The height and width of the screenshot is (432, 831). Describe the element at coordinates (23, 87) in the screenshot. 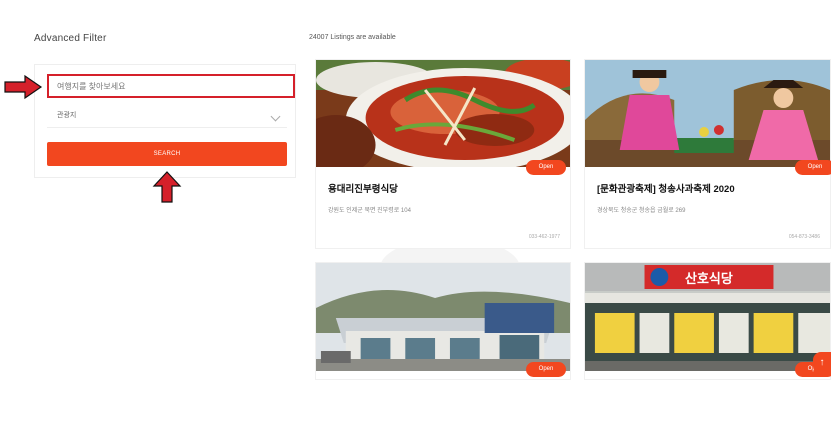

I see `annotation-arrow-right-icon` at that location.